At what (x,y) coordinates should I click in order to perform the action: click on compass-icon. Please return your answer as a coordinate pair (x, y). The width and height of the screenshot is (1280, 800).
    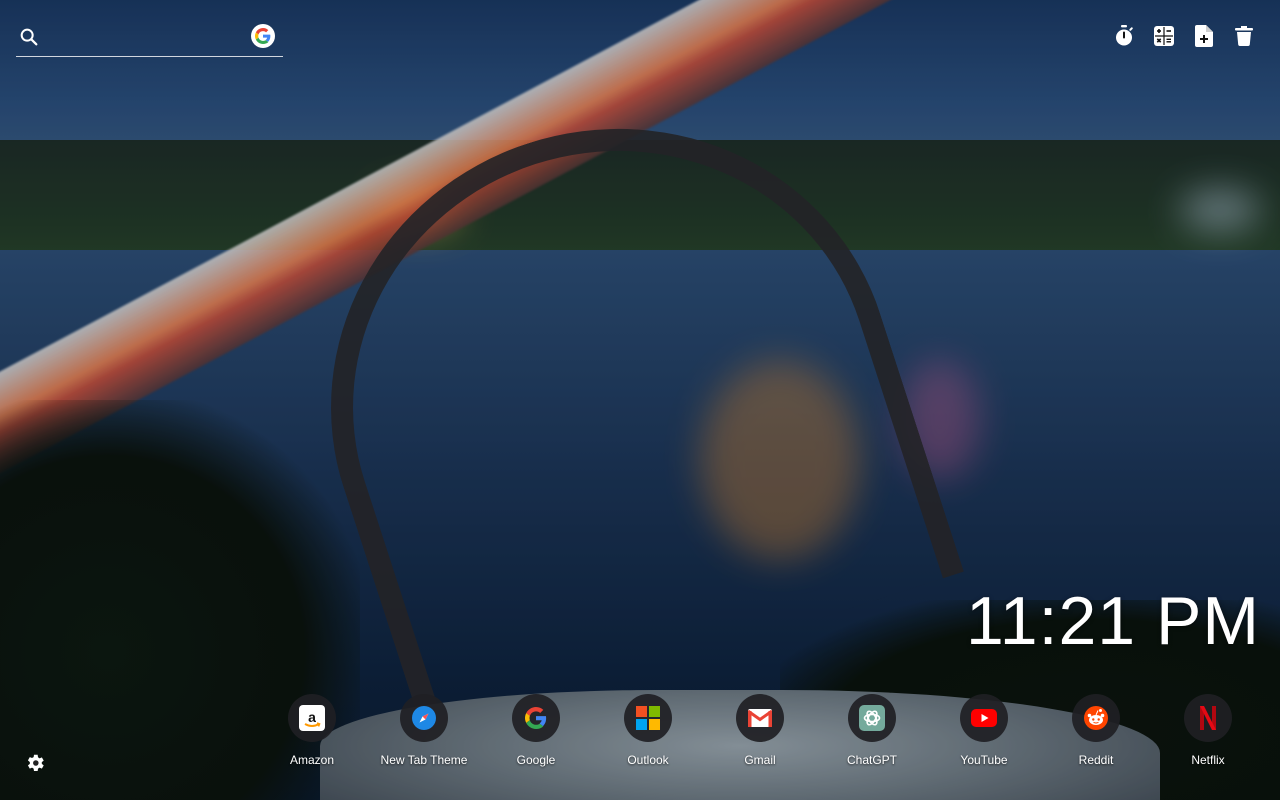
    Looking at the image, I should click on (424, 718).